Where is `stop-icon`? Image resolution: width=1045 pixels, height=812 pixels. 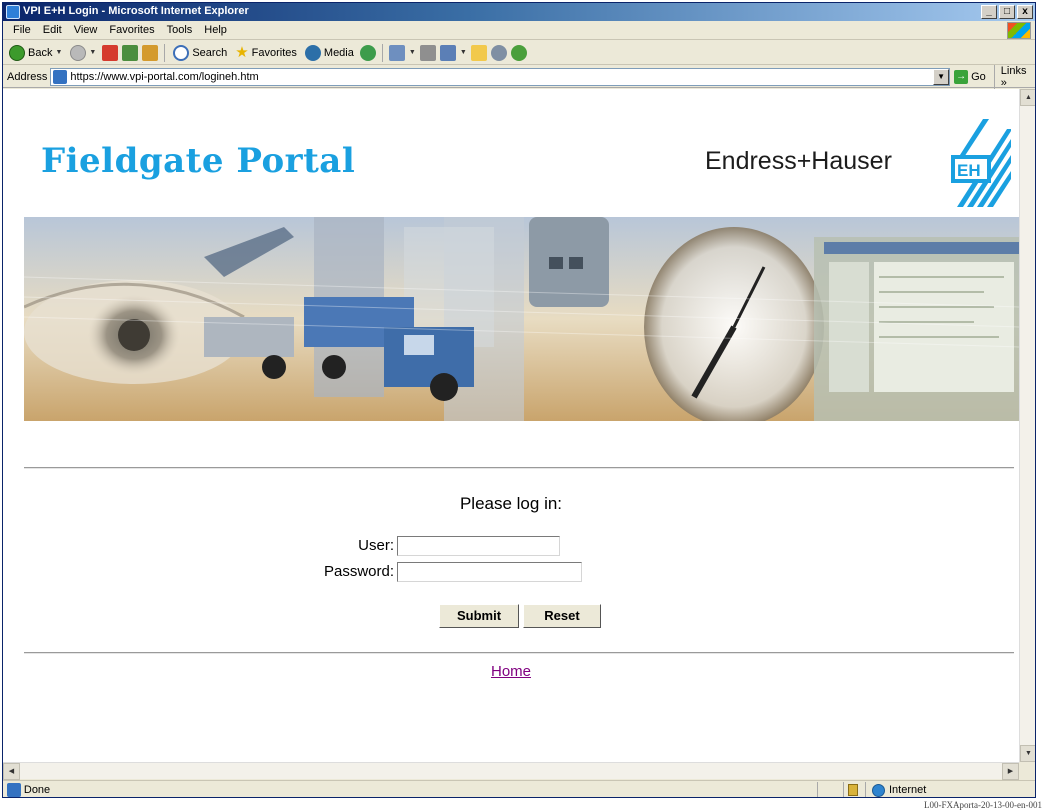
stop-icon is located at coordinates (110, 52).